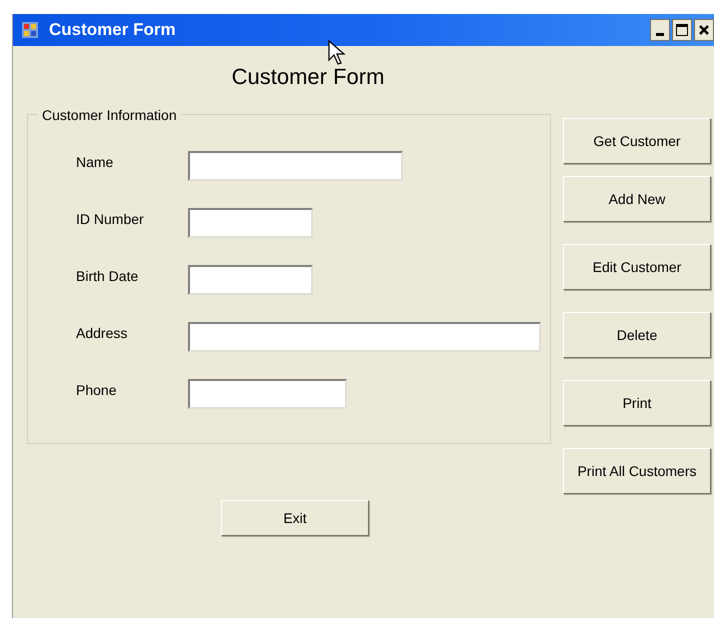 This screenshot has width=714, height=618. Describe the element at coordinates (110, 219) in the screenshot. I see `field-label: ID Number` at that location.